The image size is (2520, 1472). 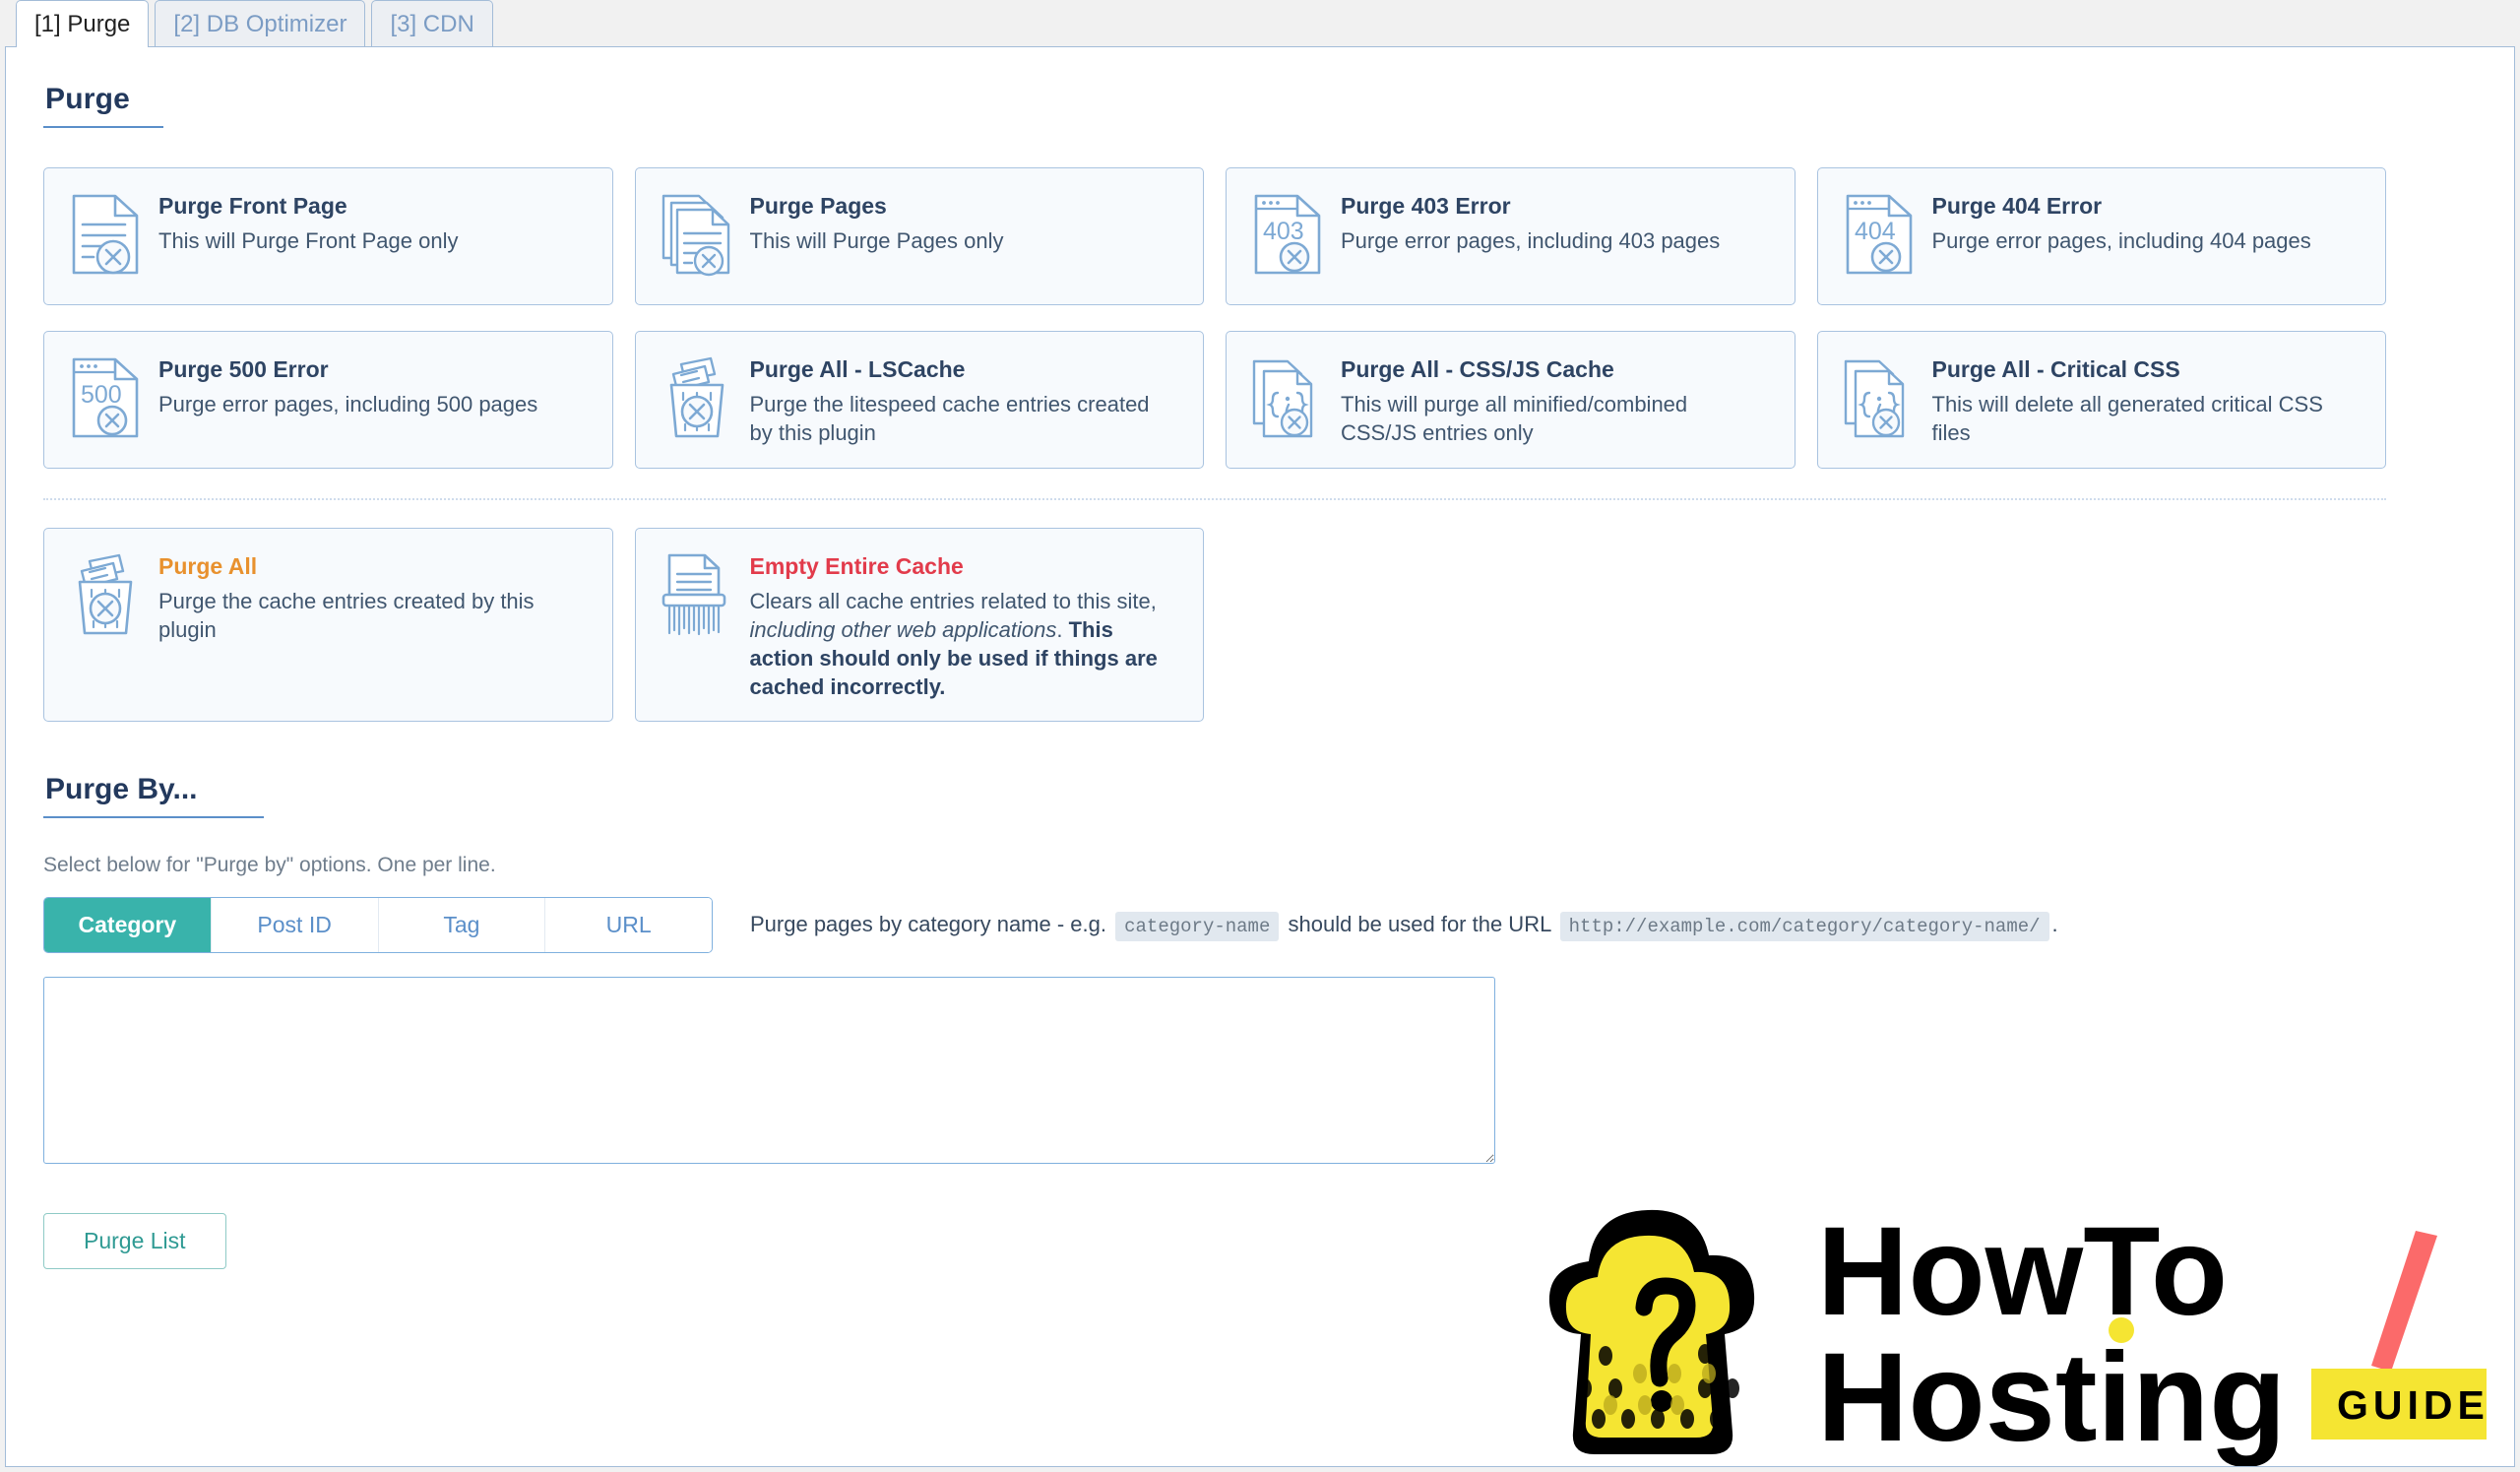 I want to click on card-description: This will Purge Front Page only, so click(x=308, y=240).